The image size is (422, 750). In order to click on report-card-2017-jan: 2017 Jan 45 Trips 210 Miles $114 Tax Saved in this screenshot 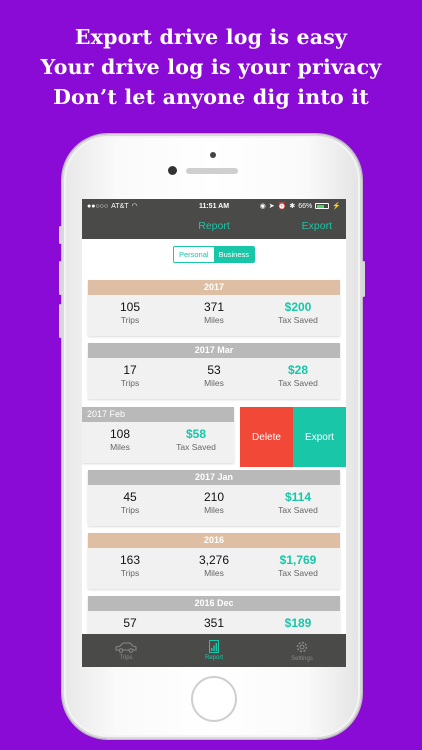, I will do `click(214, 498)`.